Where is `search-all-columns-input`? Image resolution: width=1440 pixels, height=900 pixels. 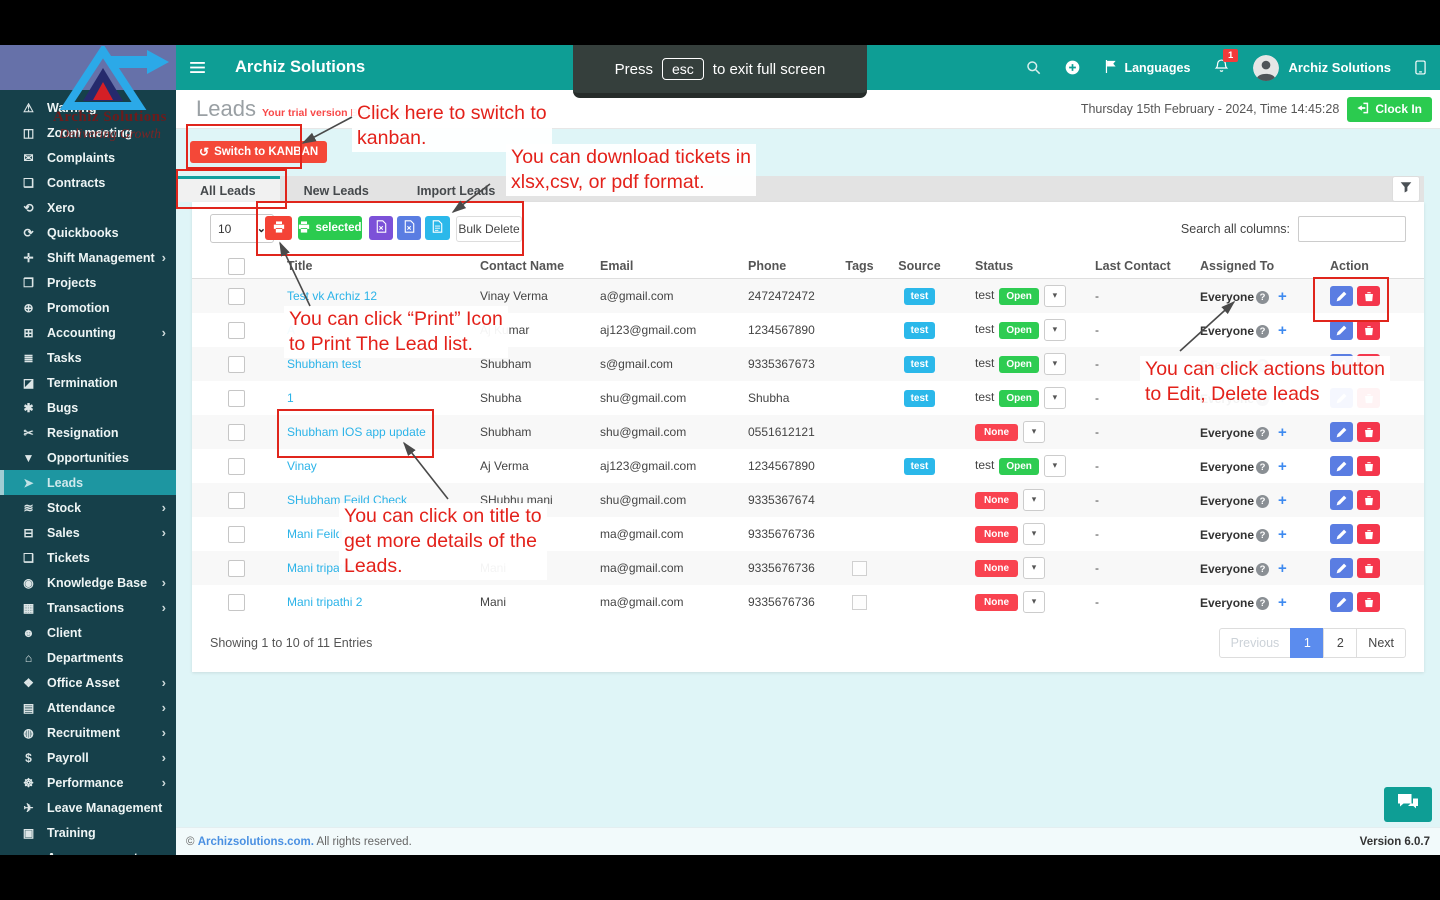 search-all-columns-input is located at coordinates (1352, 229).